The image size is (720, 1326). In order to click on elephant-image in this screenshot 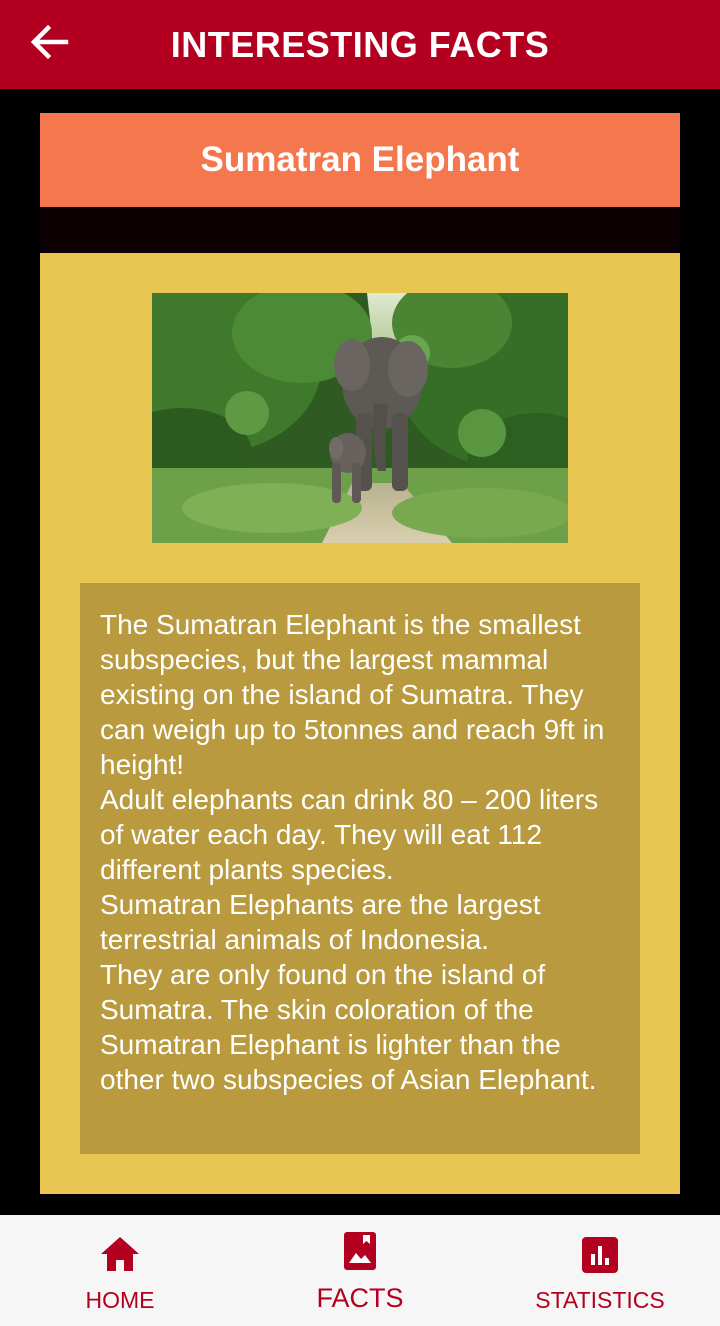, I will do `click(360, 418)`.